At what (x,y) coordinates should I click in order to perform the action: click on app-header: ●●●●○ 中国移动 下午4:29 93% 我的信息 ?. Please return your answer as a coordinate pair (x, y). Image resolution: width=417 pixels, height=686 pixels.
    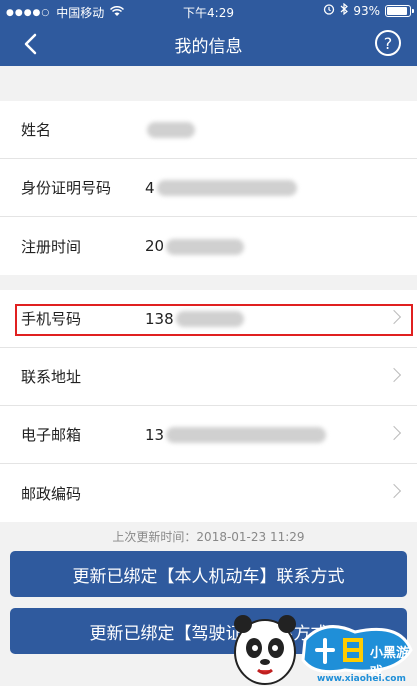
    Looking at the image, I should click on (208, 33).